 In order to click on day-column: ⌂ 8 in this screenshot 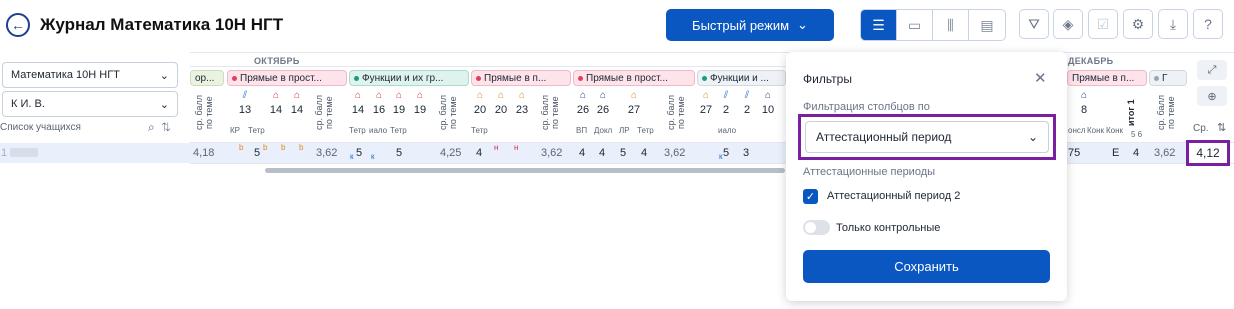, I will do `click(1084, 103)`.